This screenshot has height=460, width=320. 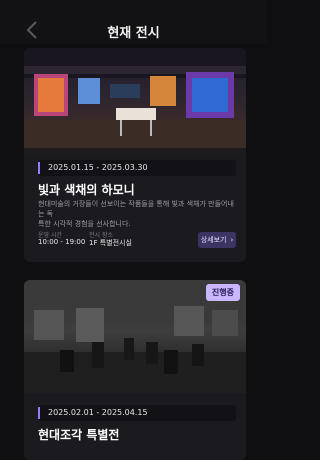 I want to click on card-title: 현대조각 특별전, so click(x=79, y=435).